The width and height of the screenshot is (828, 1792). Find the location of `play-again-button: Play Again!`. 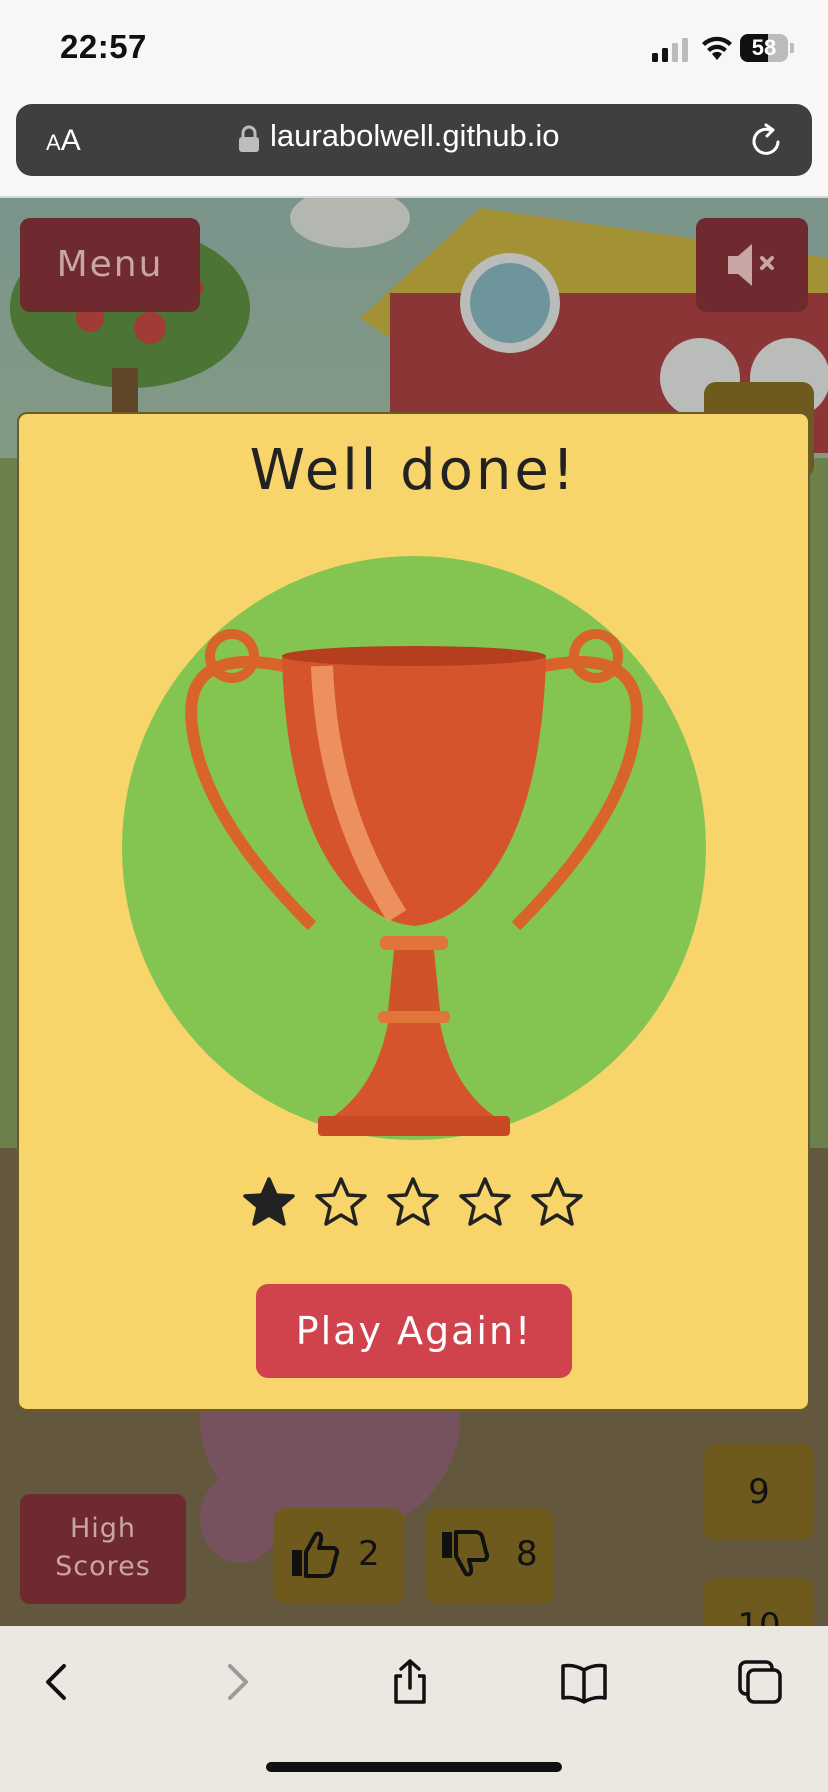

play-again-button: Play Again! is located at coordinates (414, 1331).